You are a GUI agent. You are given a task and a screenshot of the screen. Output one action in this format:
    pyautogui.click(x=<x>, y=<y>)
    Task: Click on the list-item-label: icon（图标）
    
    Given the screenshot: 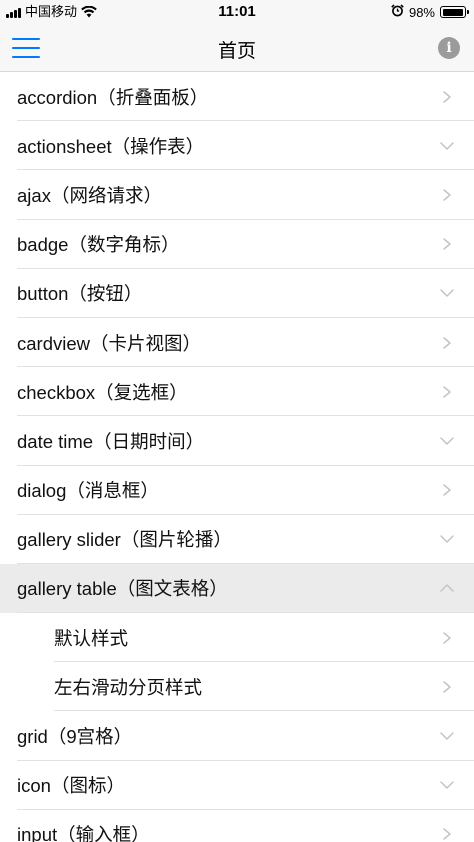 What is the action you would take?
    pyautogui.click(x=71, y=786)
    